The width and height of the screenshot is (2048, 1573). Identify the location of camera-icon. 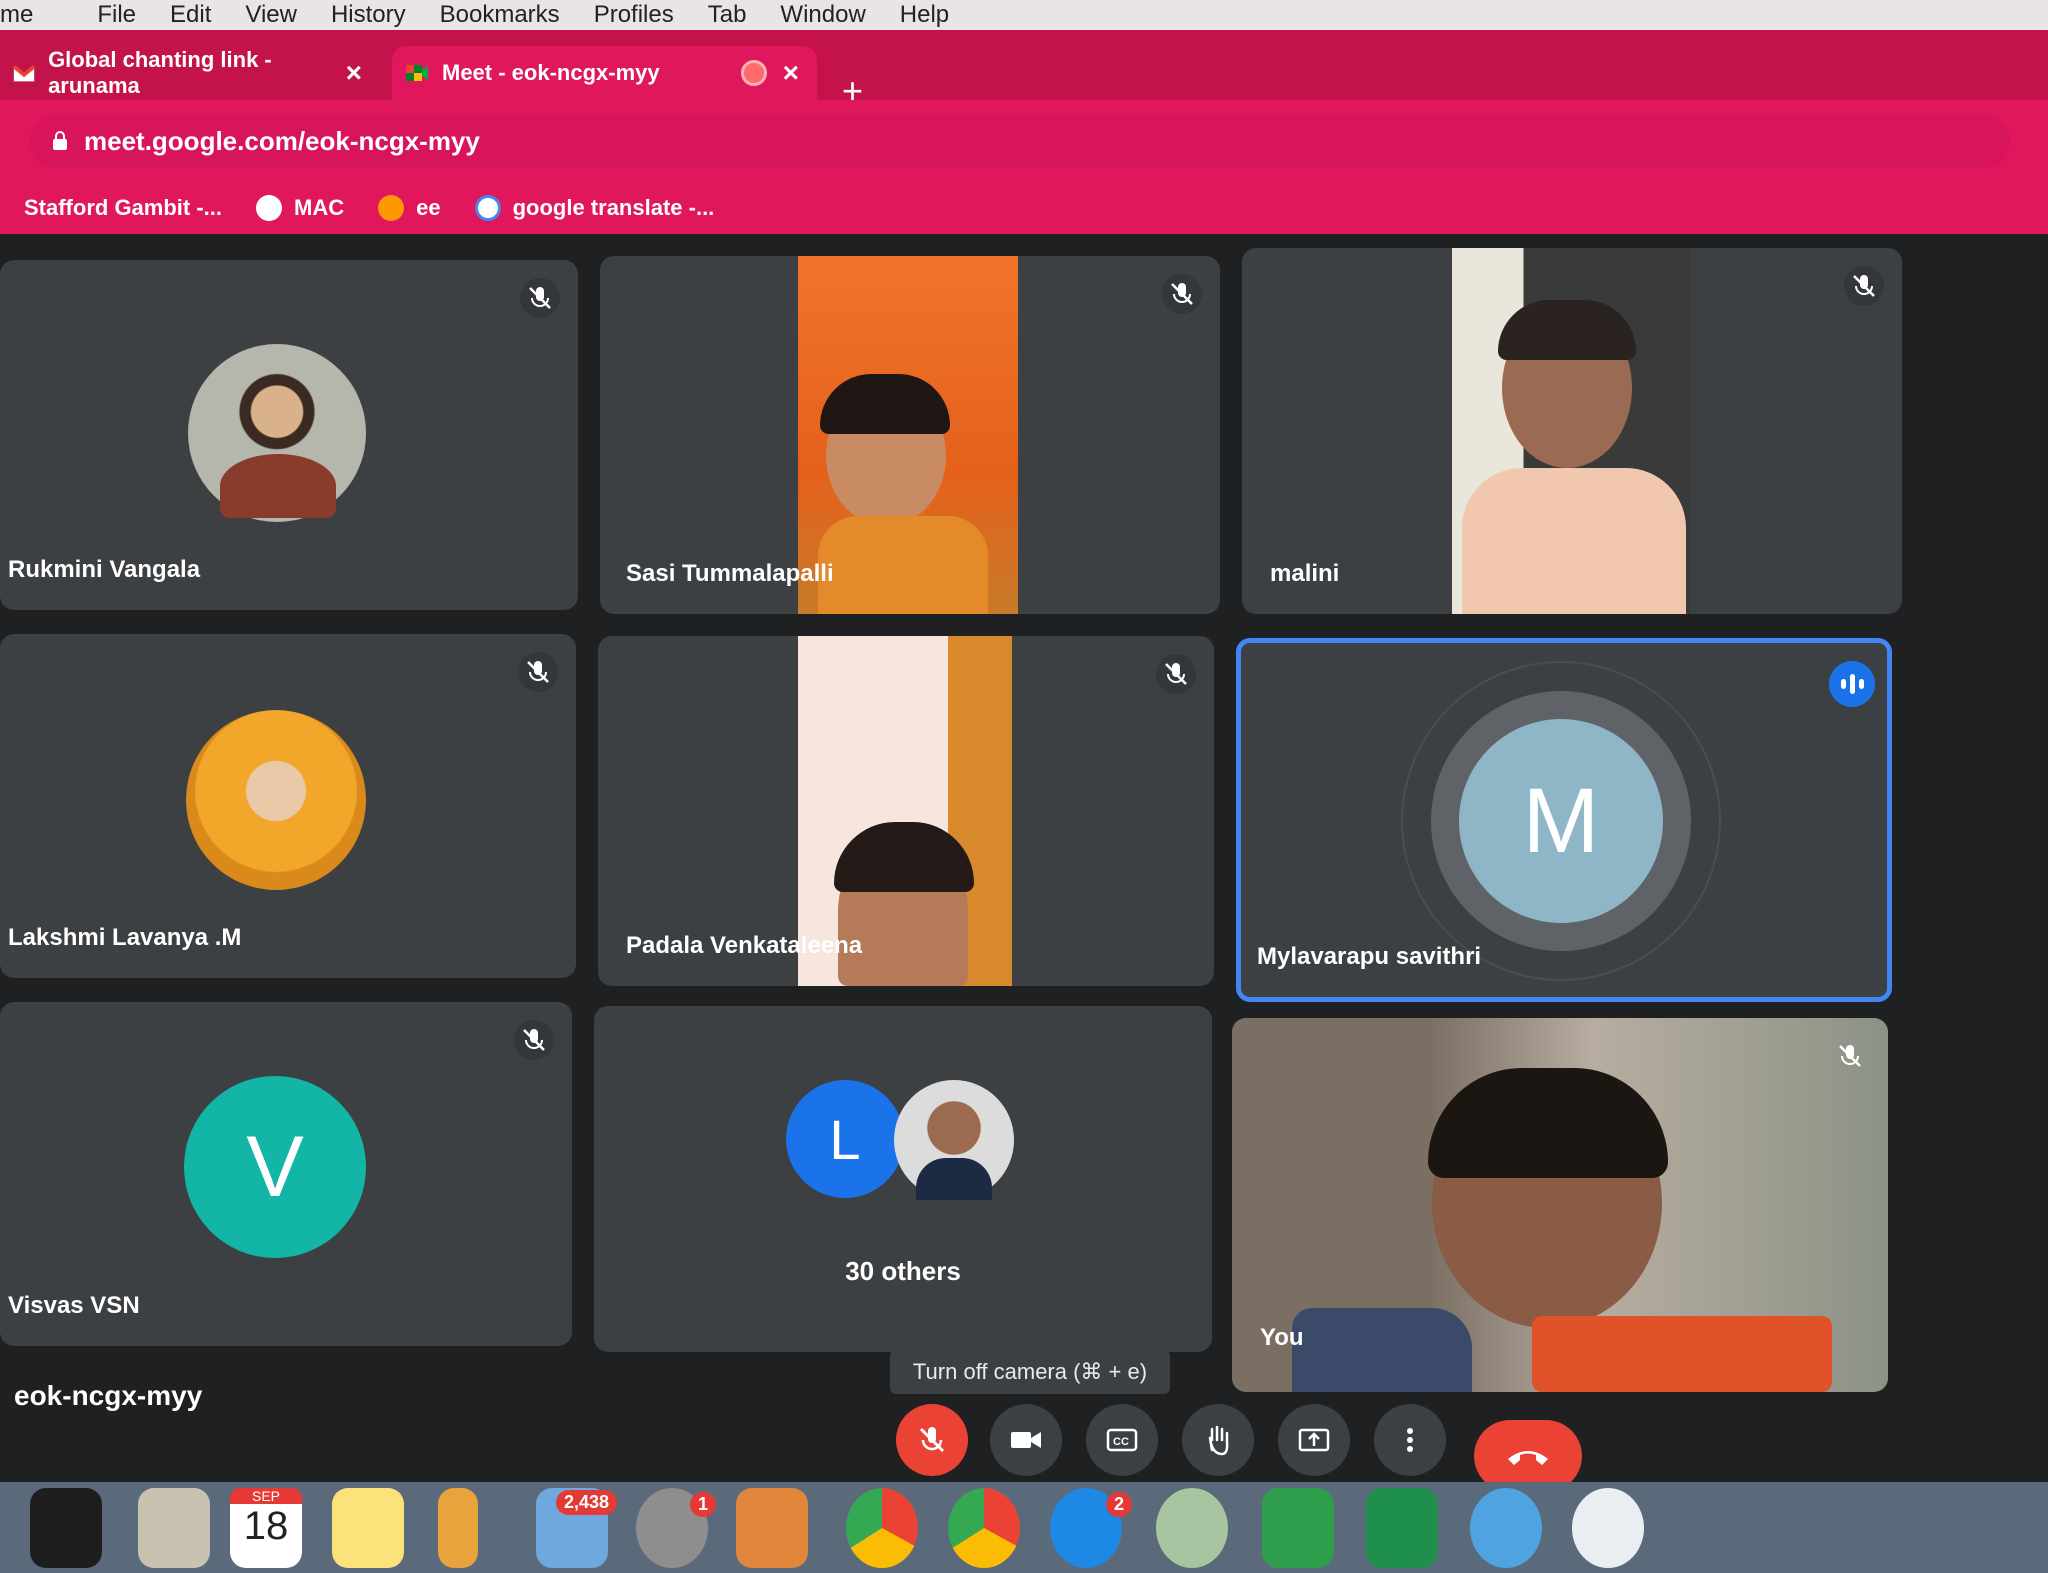
(1026, 1440).